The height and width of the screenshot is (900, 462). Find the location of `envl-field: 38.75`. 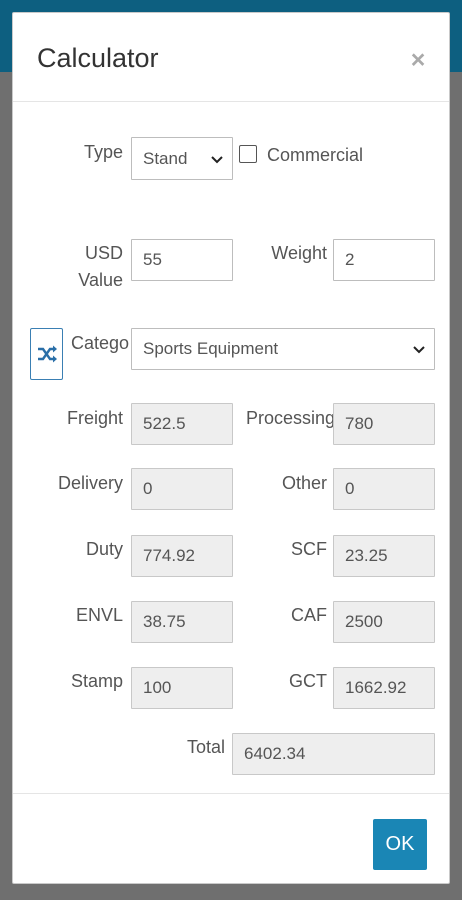

envl-field: 38.75 is located at coordinates (182, 622).